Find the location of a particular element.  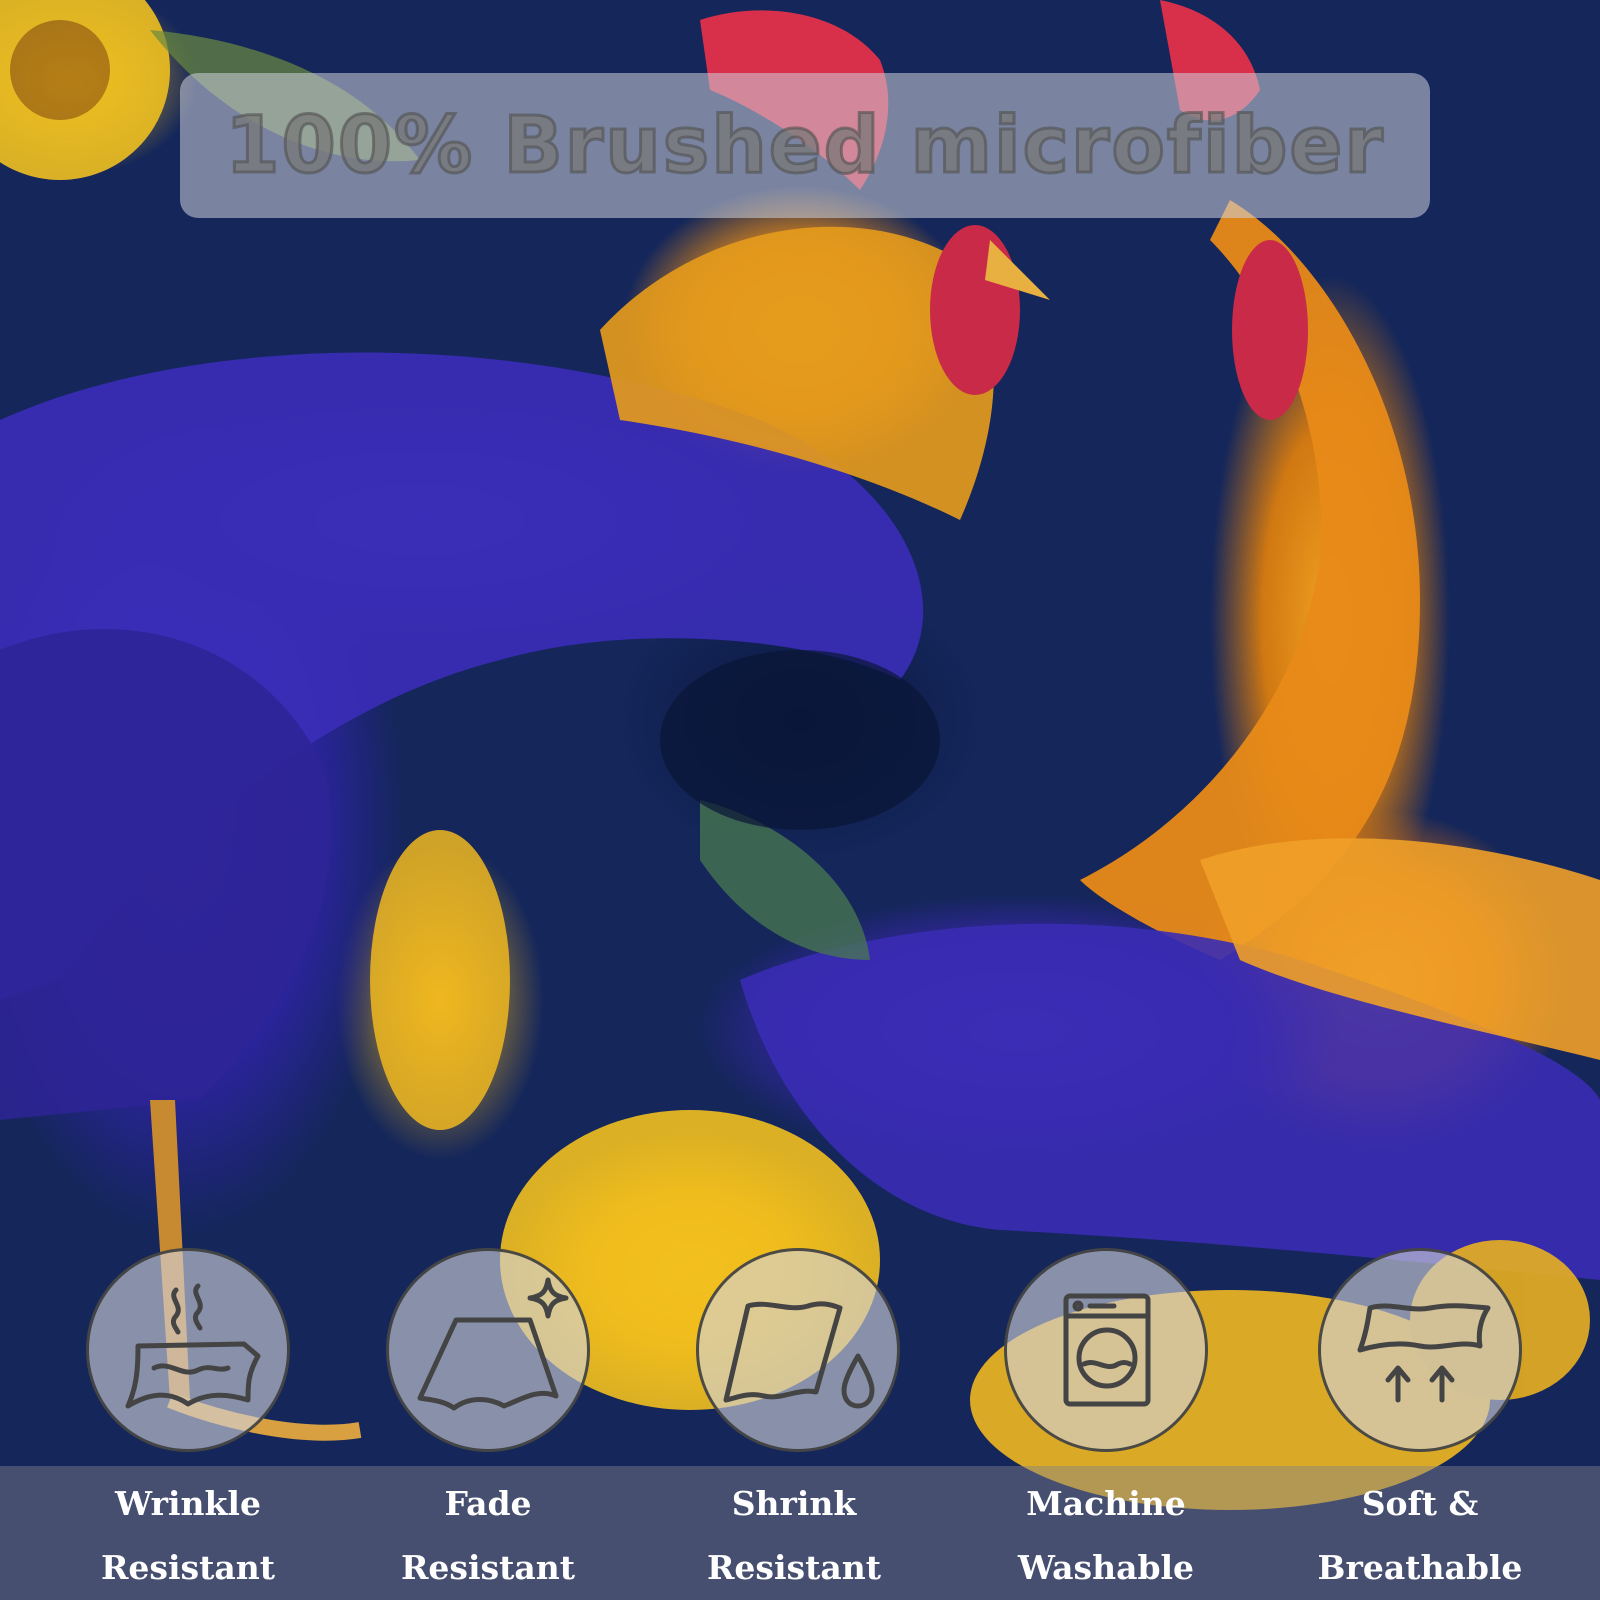

feature-label-fade-resistant: Fade Resistant is located at coordinates (488, 1535).